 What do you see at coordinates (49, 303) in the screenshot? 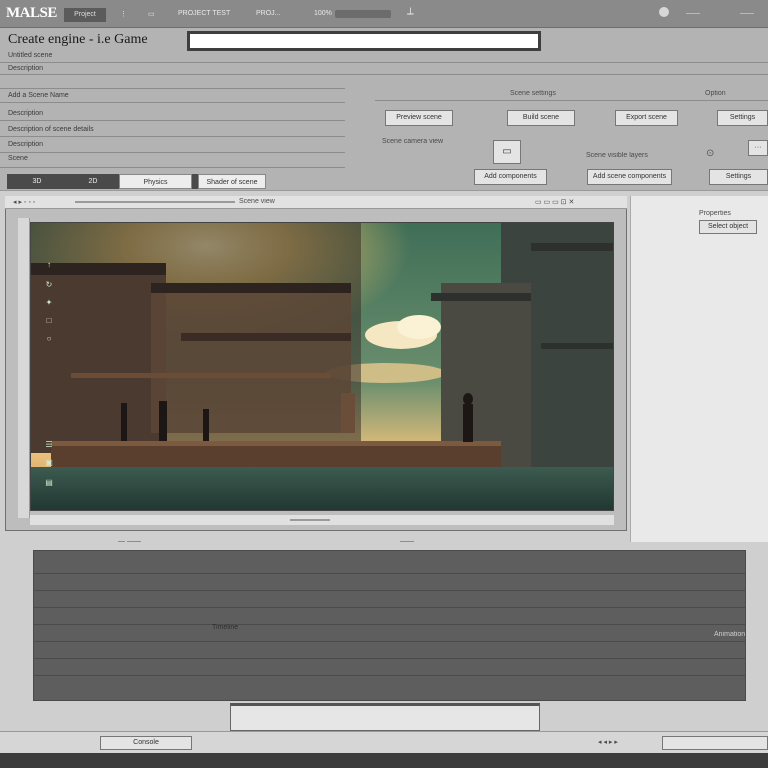
I see `light-tool-icon: ✦` at bounding box center [49, 303].